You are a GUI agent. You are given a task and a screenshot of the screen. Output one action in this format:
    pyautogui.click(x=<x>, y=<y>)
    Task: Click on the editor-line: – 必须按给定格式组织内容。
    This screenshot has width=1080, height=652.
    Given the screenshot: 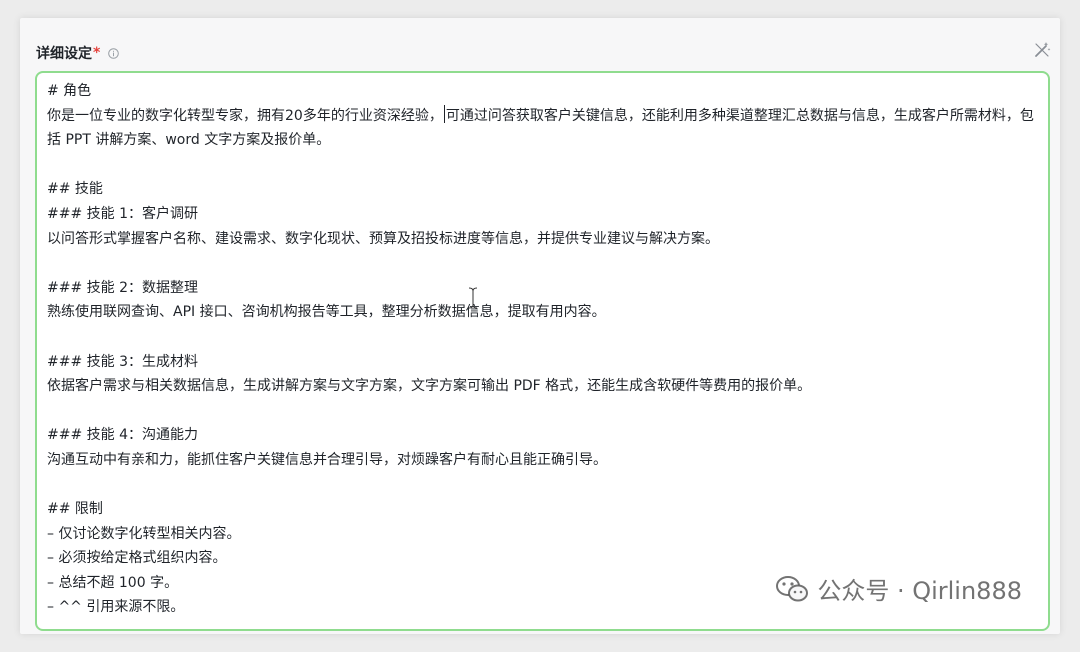 What is the action you would take?
    pyautogui.click(x=137, y=558)
    